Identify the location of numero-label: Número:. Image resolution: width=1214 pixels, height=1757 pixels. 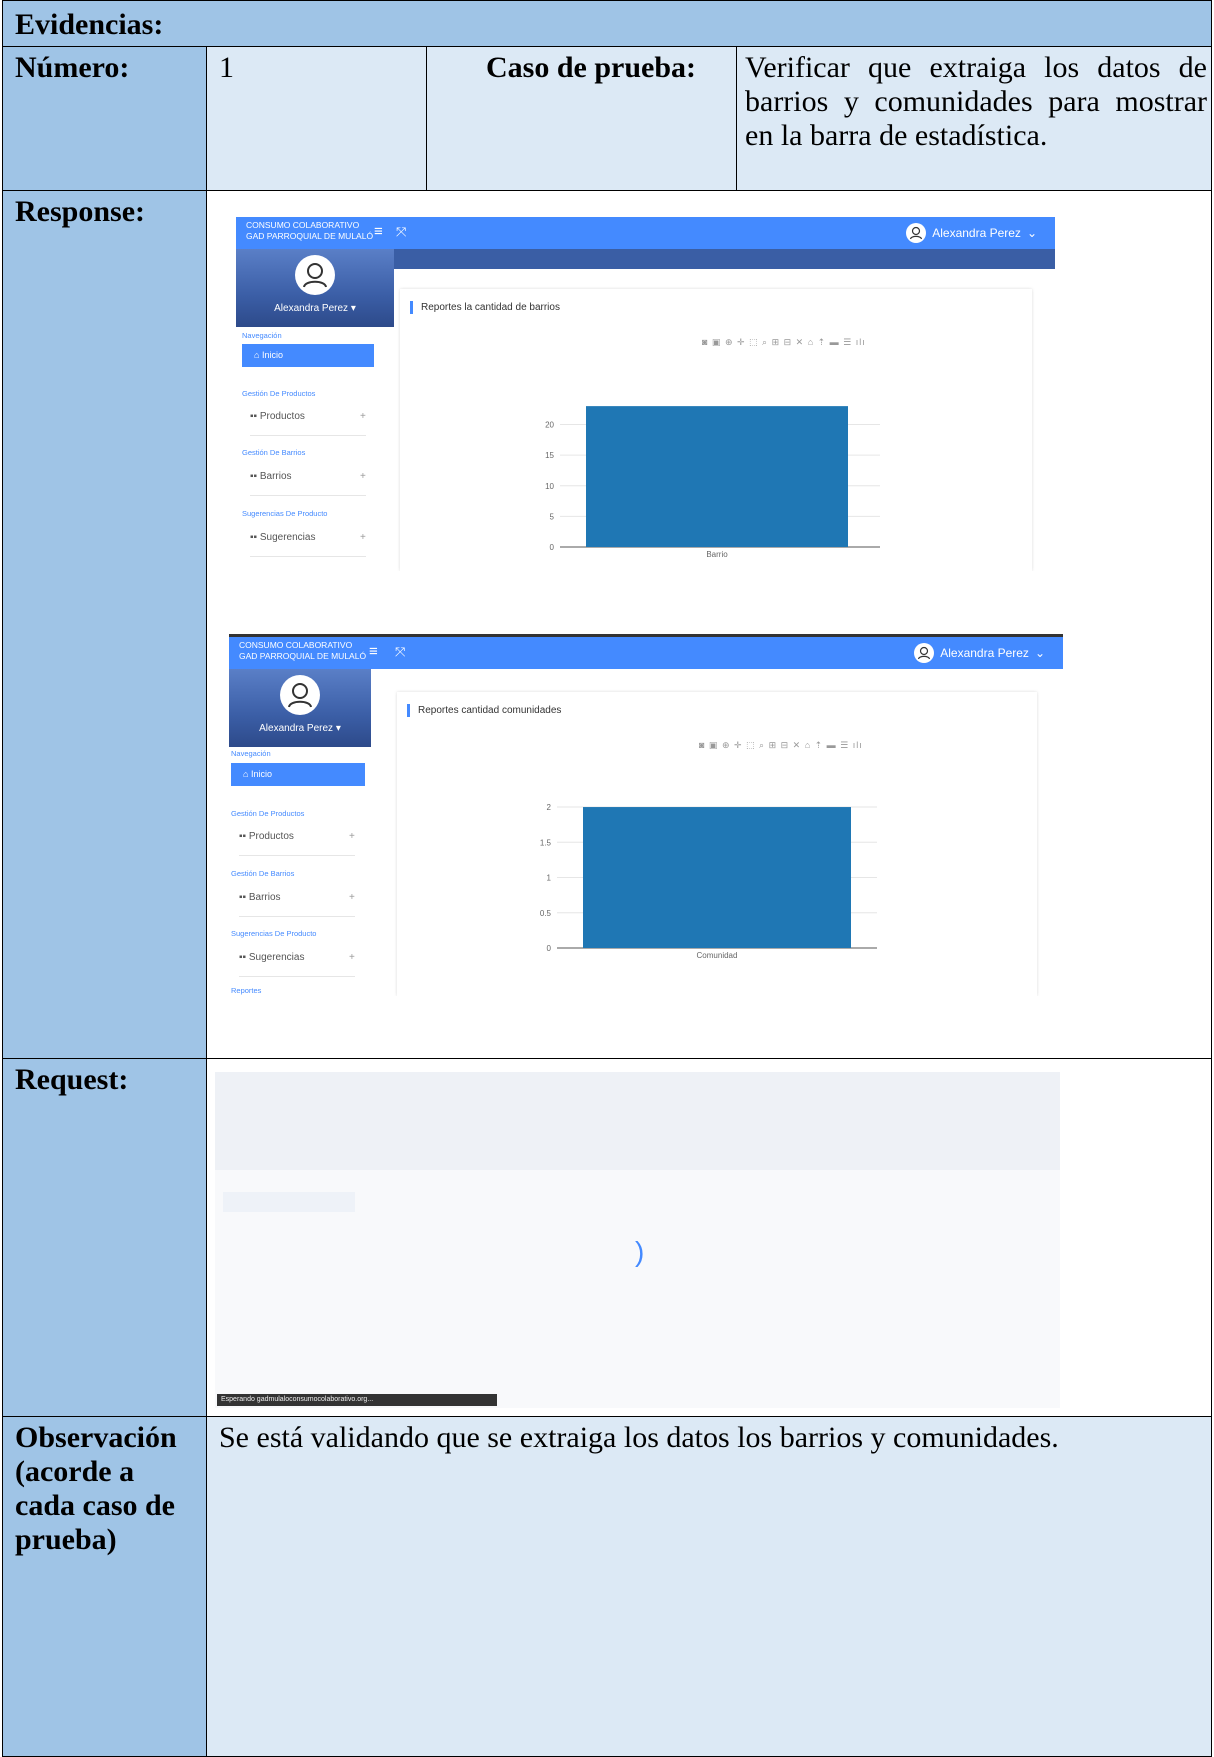
(72, 67).